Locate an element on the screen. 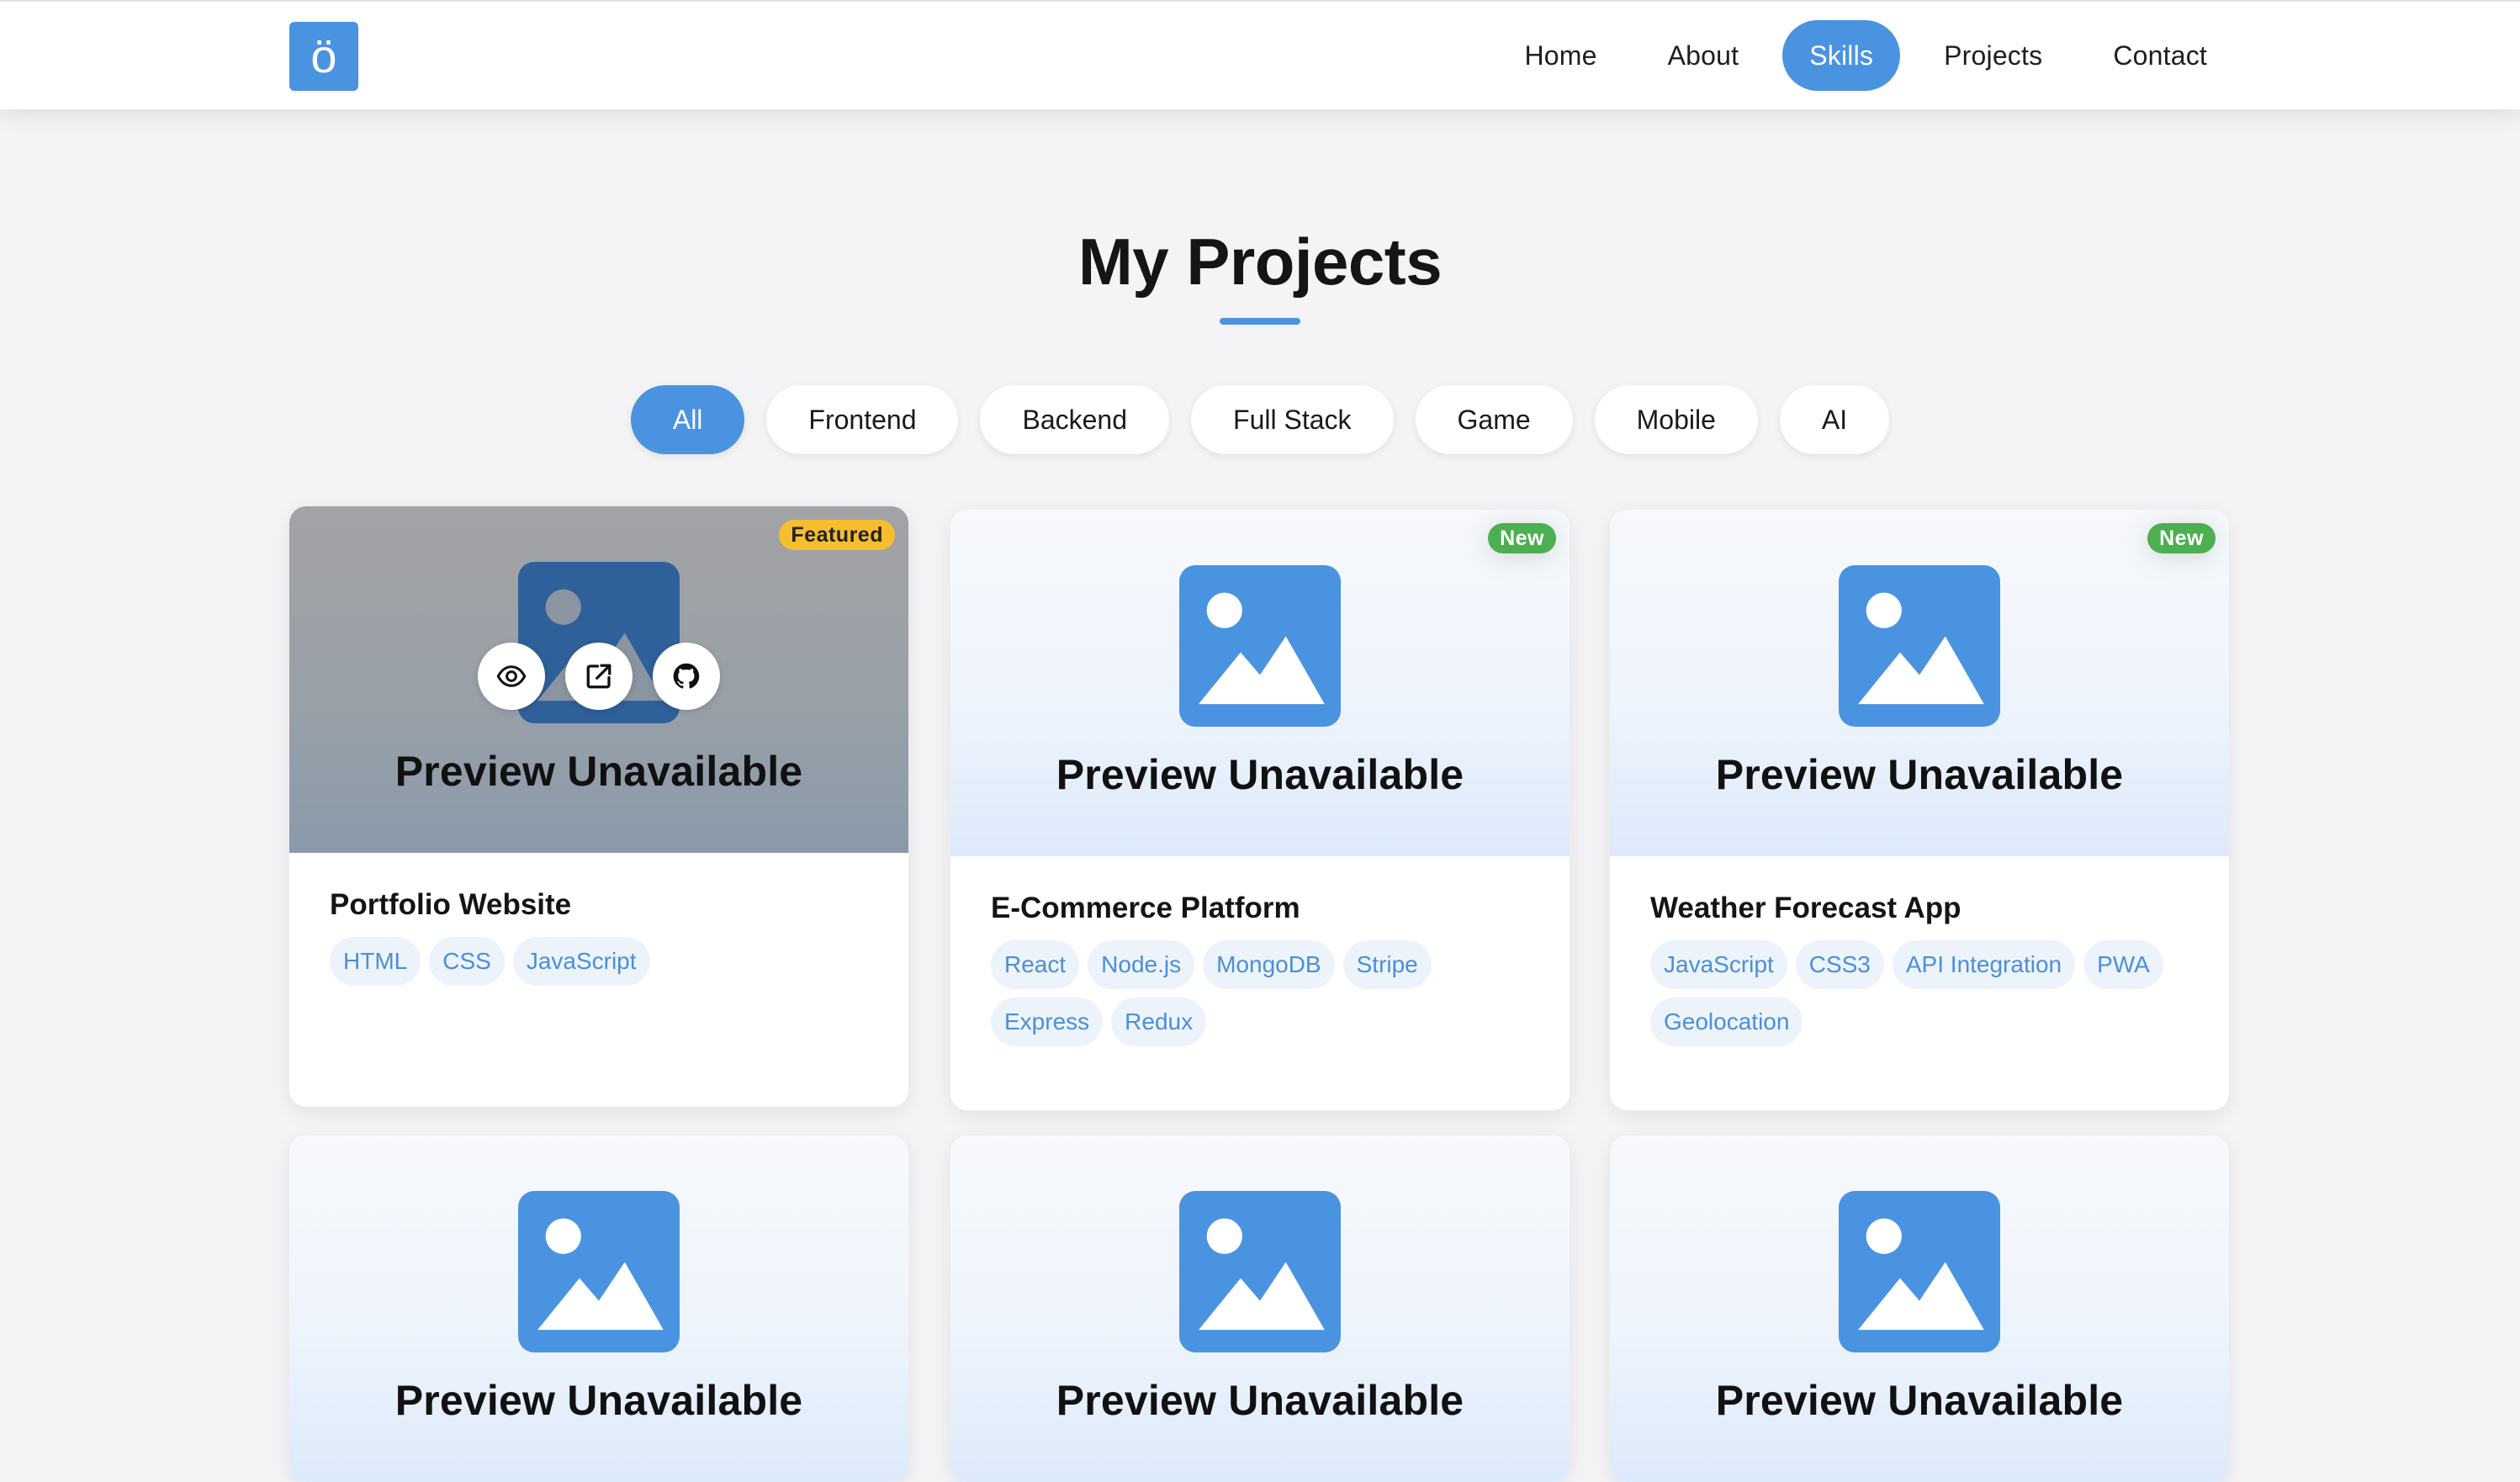 This screenshot has height=1482, width=2520. nav-links: Home About Skills Projects Contact is located at coordinates (1865, 56).